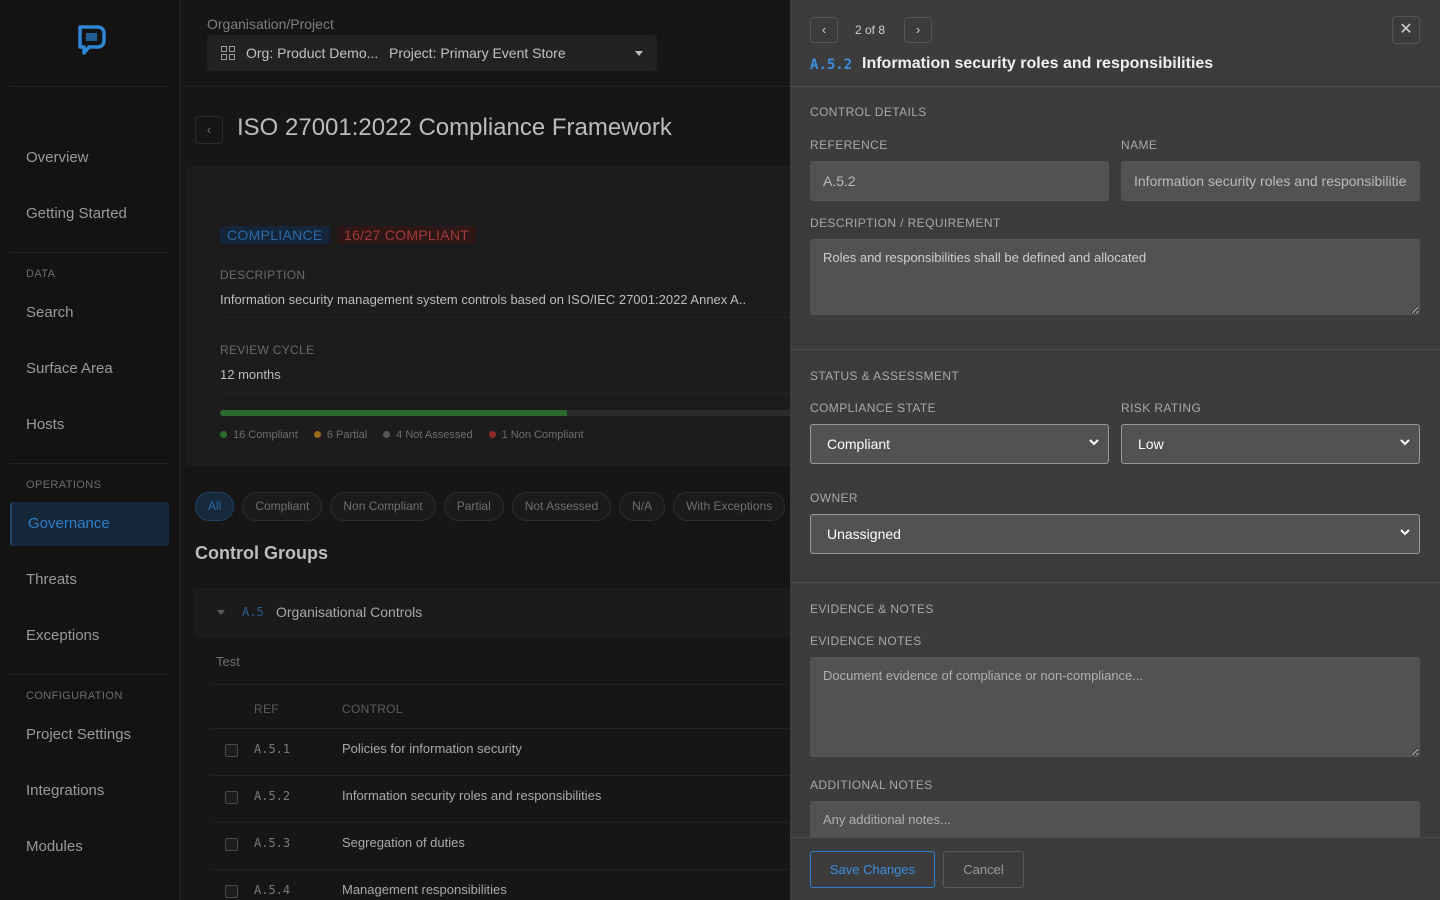 The image size is (1440, 900). Describe the element at coordinates (983, 869) in the screenshot. I see `cancel-button: Cancel` at that location.